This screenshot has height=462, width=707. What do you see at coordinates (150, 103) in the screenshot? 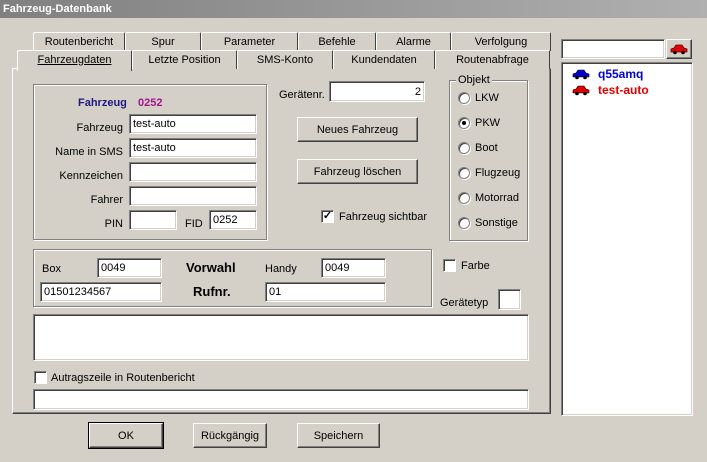
I see `vehicle-header-id: 0252` at bounding box center [150, 103].